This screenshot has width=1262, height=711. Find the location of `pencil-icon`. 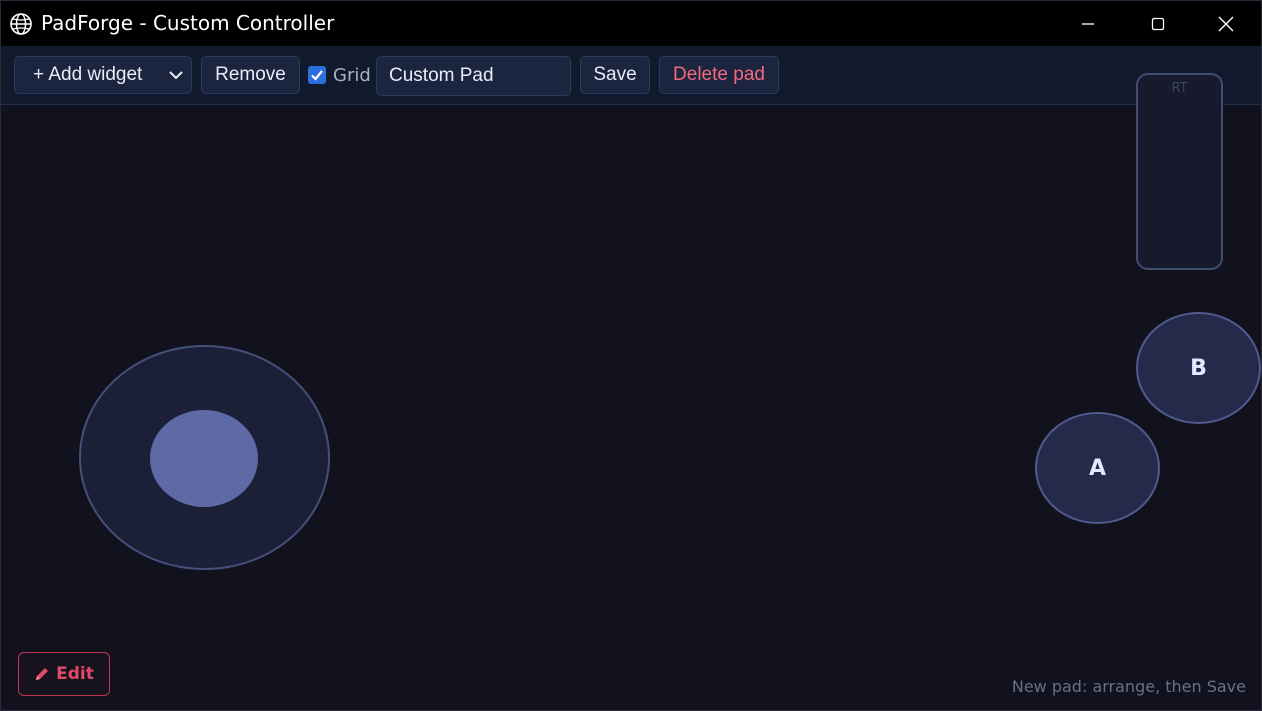

pencil-icon is located at coordinates (42, 674).